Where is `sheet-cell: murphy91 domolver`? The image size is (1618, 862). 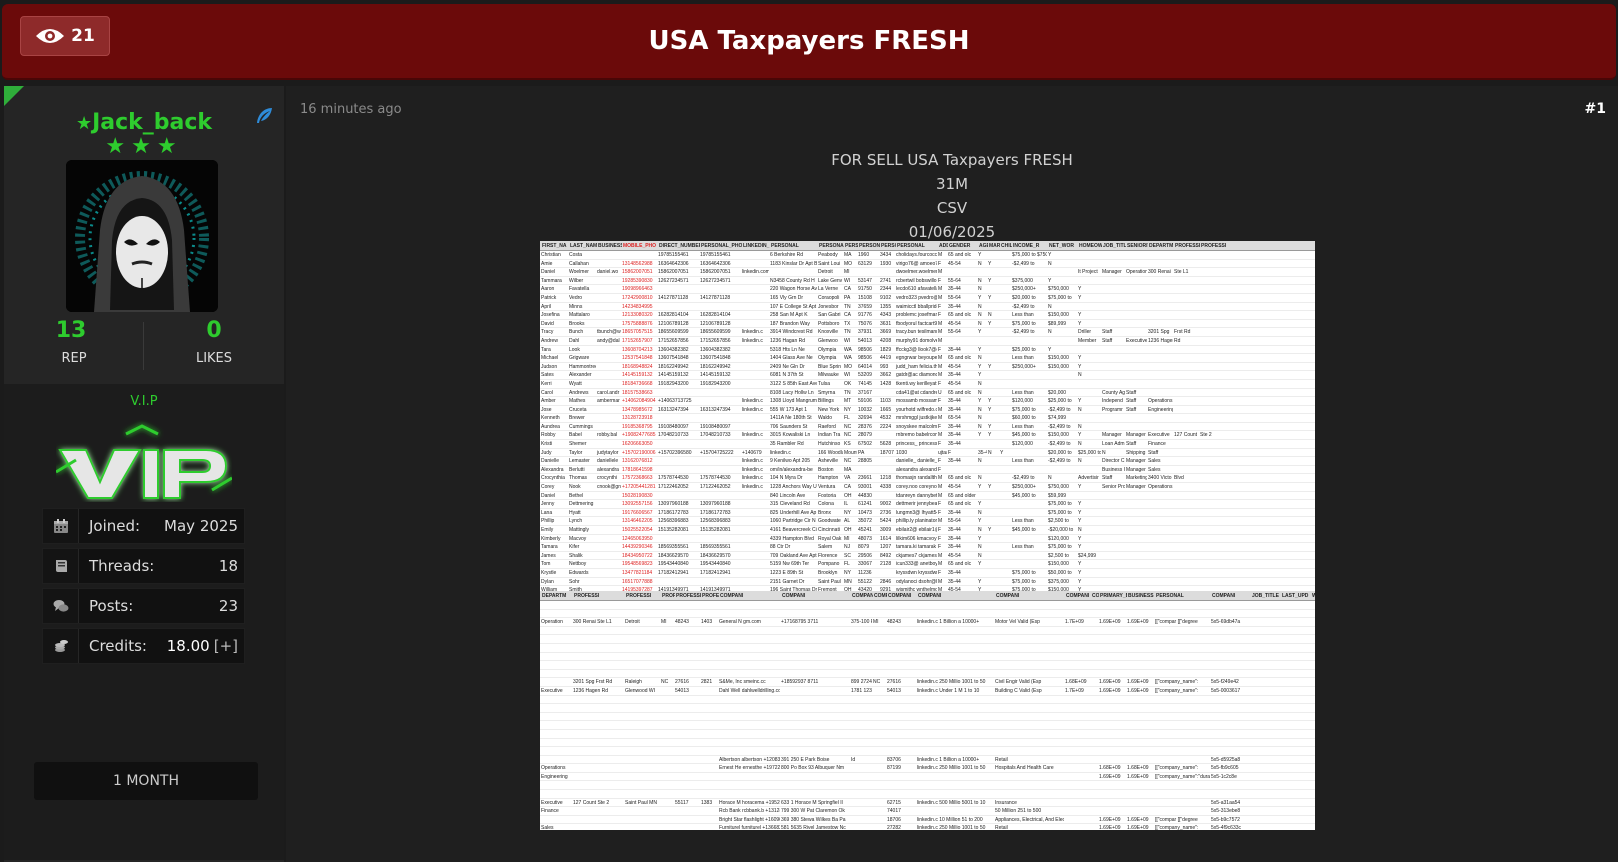 sheet-cell: murphy91 domolver is located at coordinates (916, 340).